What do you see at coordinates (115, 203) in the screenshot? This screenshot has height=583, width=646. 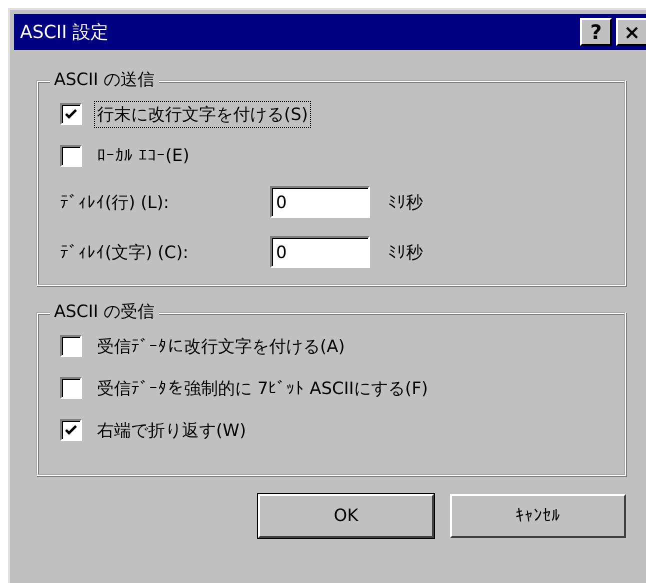 I see `field-label: ﾃﾞｨﾚｲ(行) (L):` at bounding box center [115, 203].